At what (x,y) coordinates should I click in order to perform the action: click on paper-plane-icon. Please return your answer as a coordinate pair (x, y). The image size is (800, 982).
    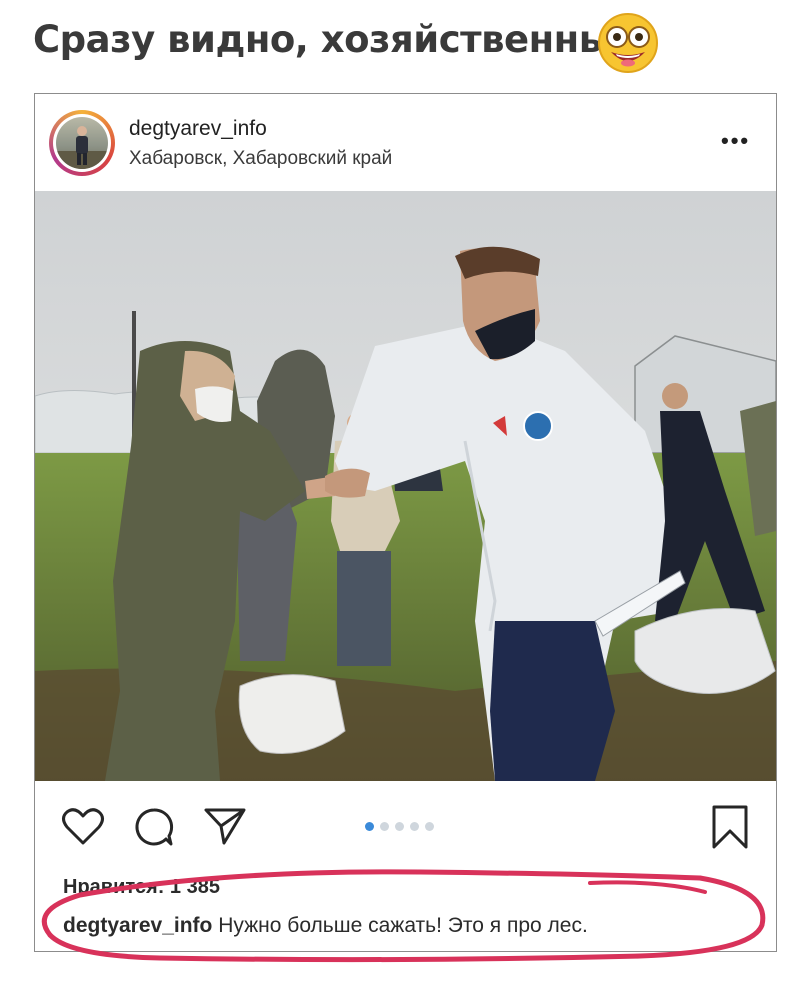
    Looking at the image, I should click on (225, 826).